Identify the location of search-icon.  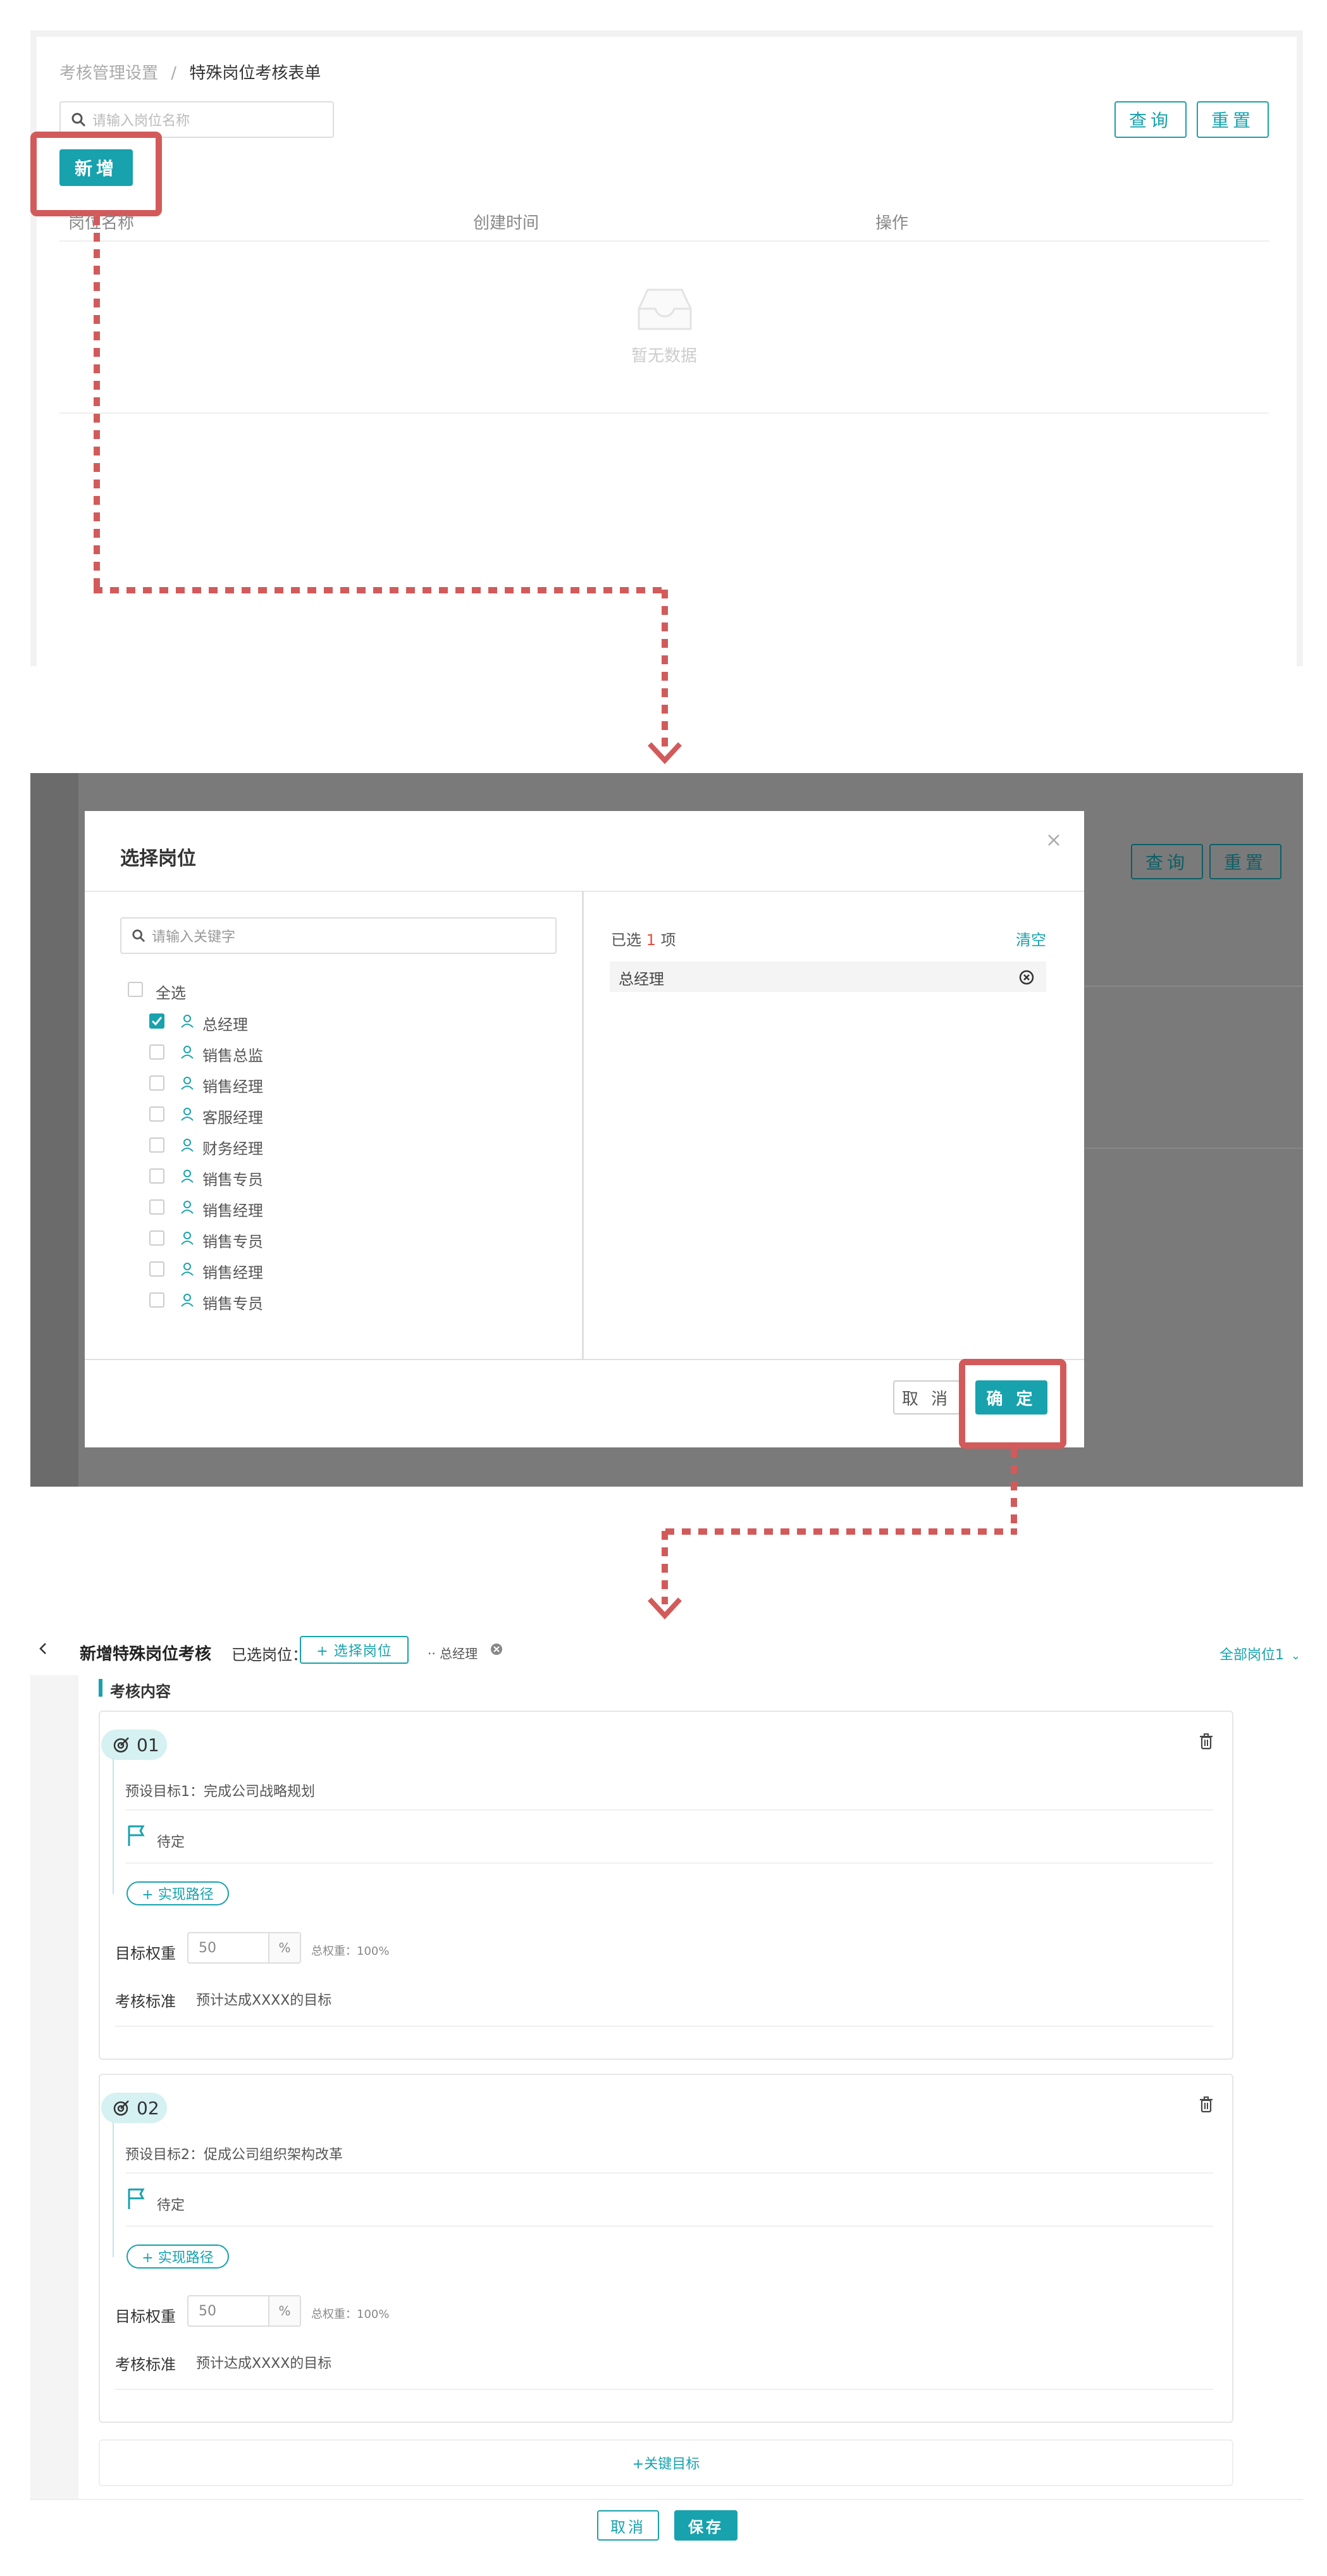
(138, 936).